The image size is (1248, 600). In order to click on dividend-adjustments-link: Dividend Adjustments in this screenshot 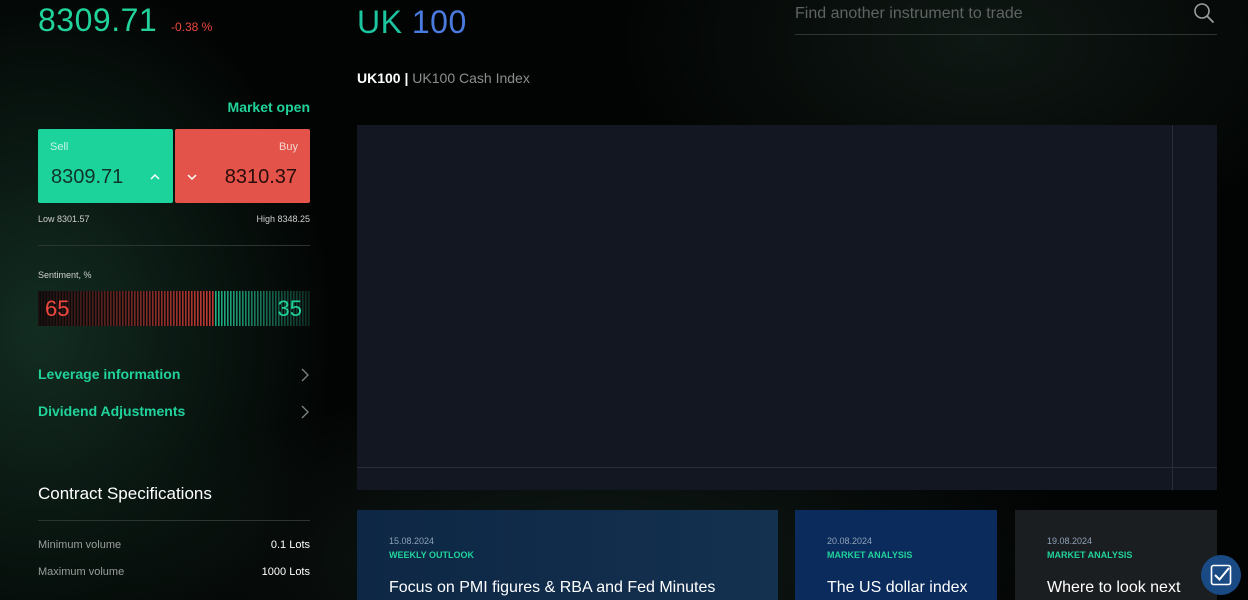, I will do `click(174, 413)`.